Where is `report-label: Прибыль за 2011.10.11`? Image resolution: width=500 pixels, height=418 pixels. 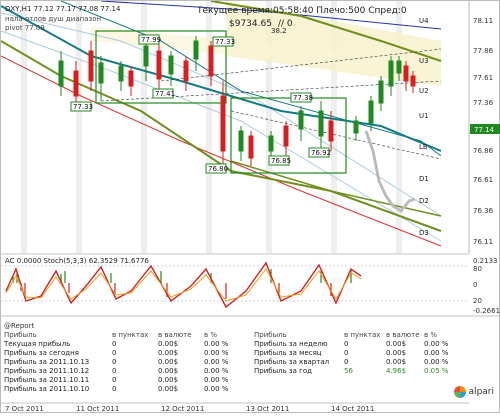
report-label: Прибыль за 2011.10.11 is located at coordinates (47, 380).